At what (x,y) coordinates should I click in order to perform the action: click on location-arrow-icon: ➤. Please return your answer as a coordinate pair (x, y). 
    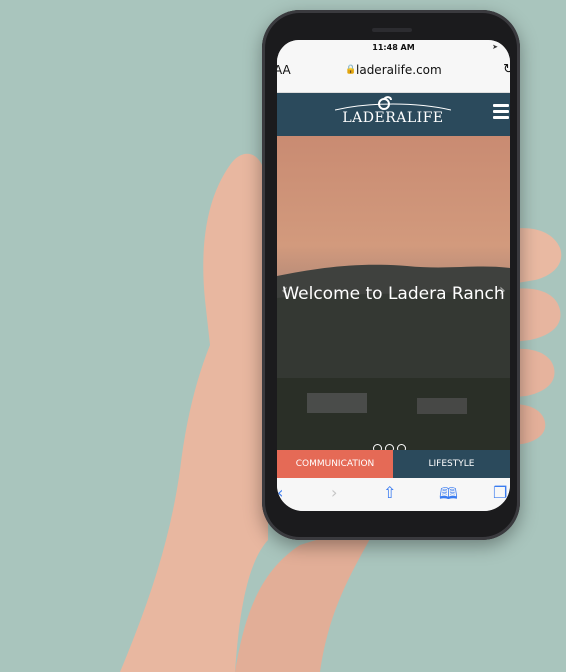
    Looking at the image, I should click on (495, 47).